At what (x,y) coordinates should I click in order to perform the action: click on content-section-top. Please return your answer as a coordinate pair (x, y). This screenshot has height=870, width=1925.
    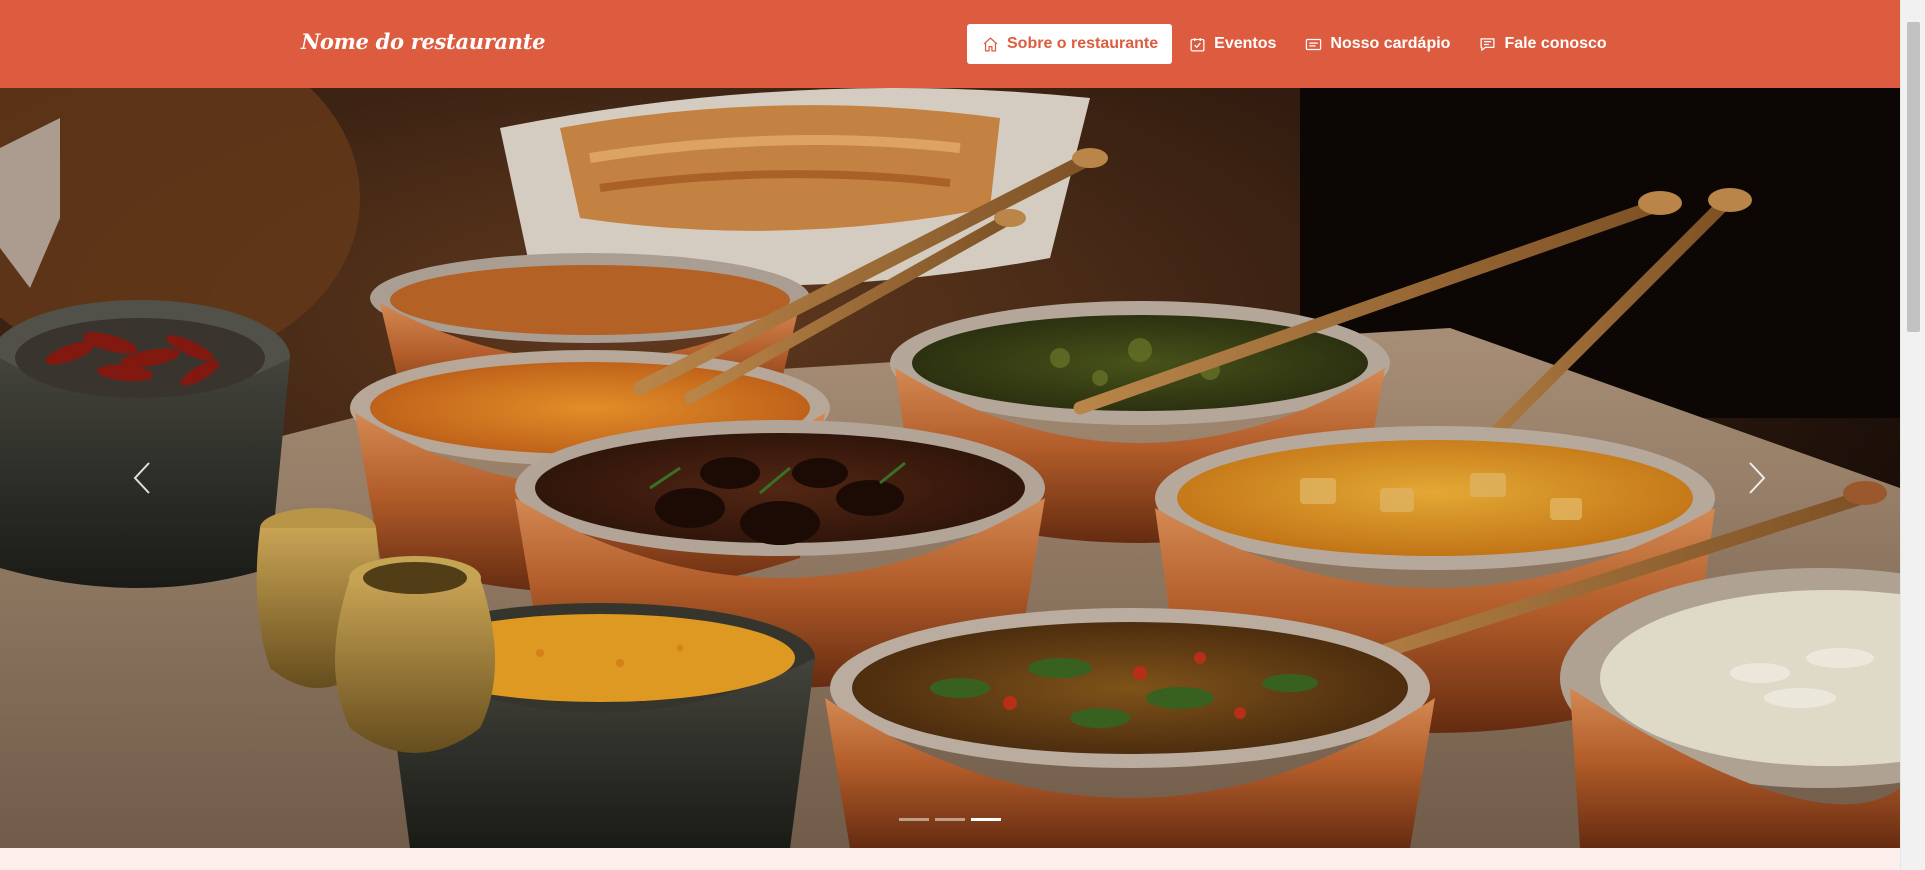
    Looking at the image, I should click on (950, 859).